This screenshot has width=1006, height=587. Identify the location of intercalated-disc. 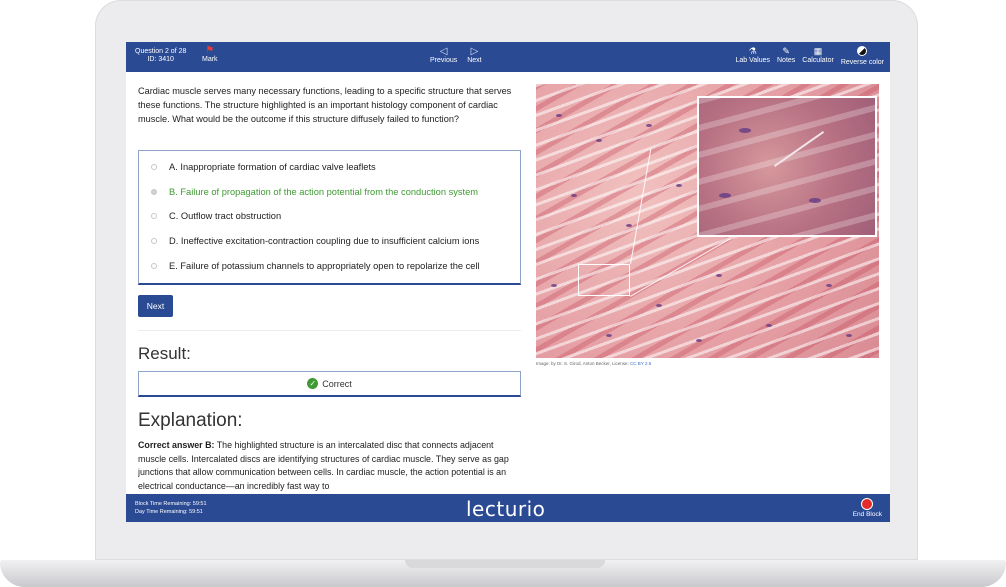
(799, 149).